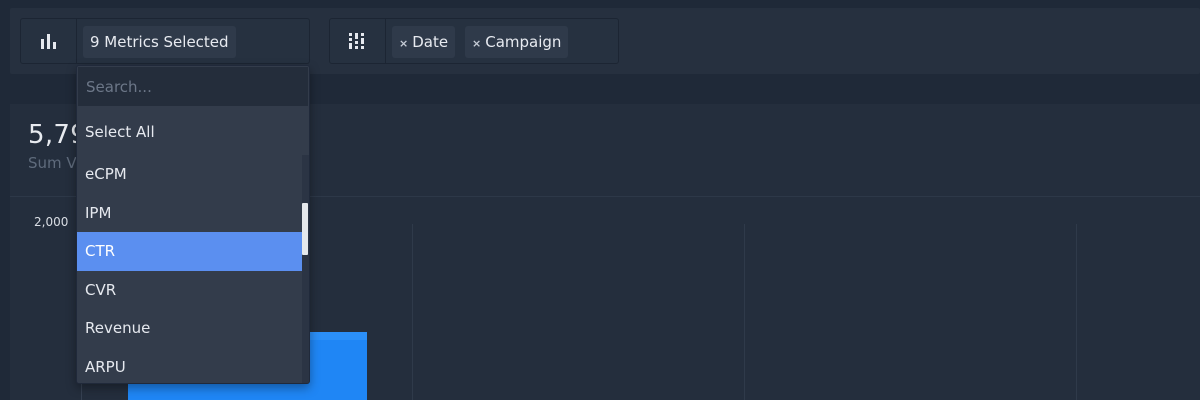 Image resolution: width=1200 pixels, height=400 pixels. What do you see at coordinates (189, 251) in the screenshot?
I see `metric-option-ctr: CTR` at bounding box center [189, 251].